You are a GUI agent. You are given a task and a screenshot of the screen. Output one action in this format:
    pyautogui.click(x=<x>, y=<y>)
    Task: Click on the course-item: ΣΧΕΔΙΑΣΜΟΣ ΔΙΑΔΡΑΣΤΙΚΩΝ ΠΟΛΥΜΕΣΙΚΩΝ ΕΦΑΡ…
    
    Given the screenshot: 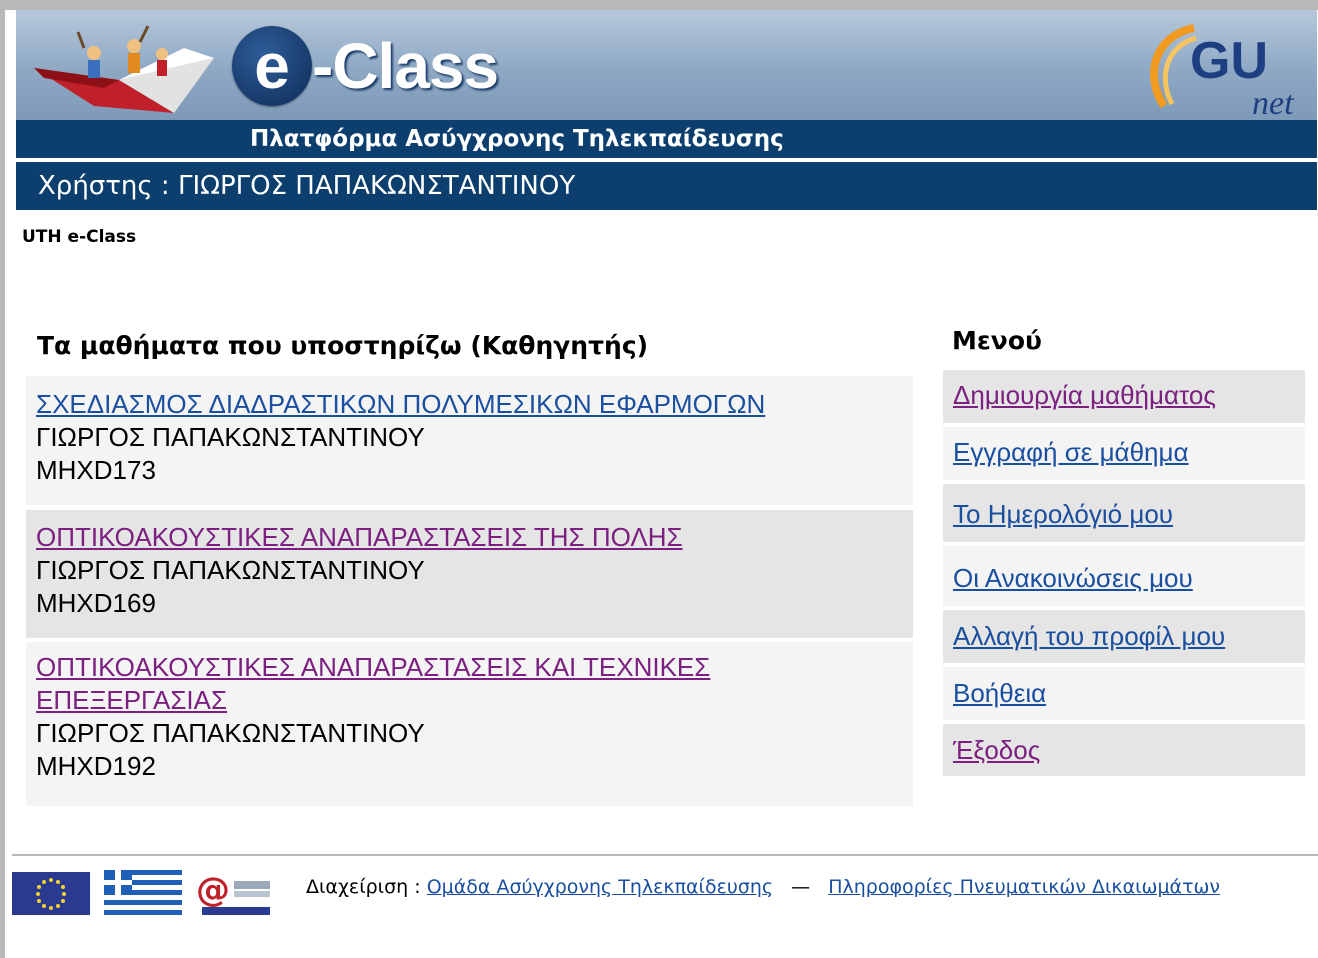 What is the action you would take?
    pyautogui.click(x=469, y=440)
    